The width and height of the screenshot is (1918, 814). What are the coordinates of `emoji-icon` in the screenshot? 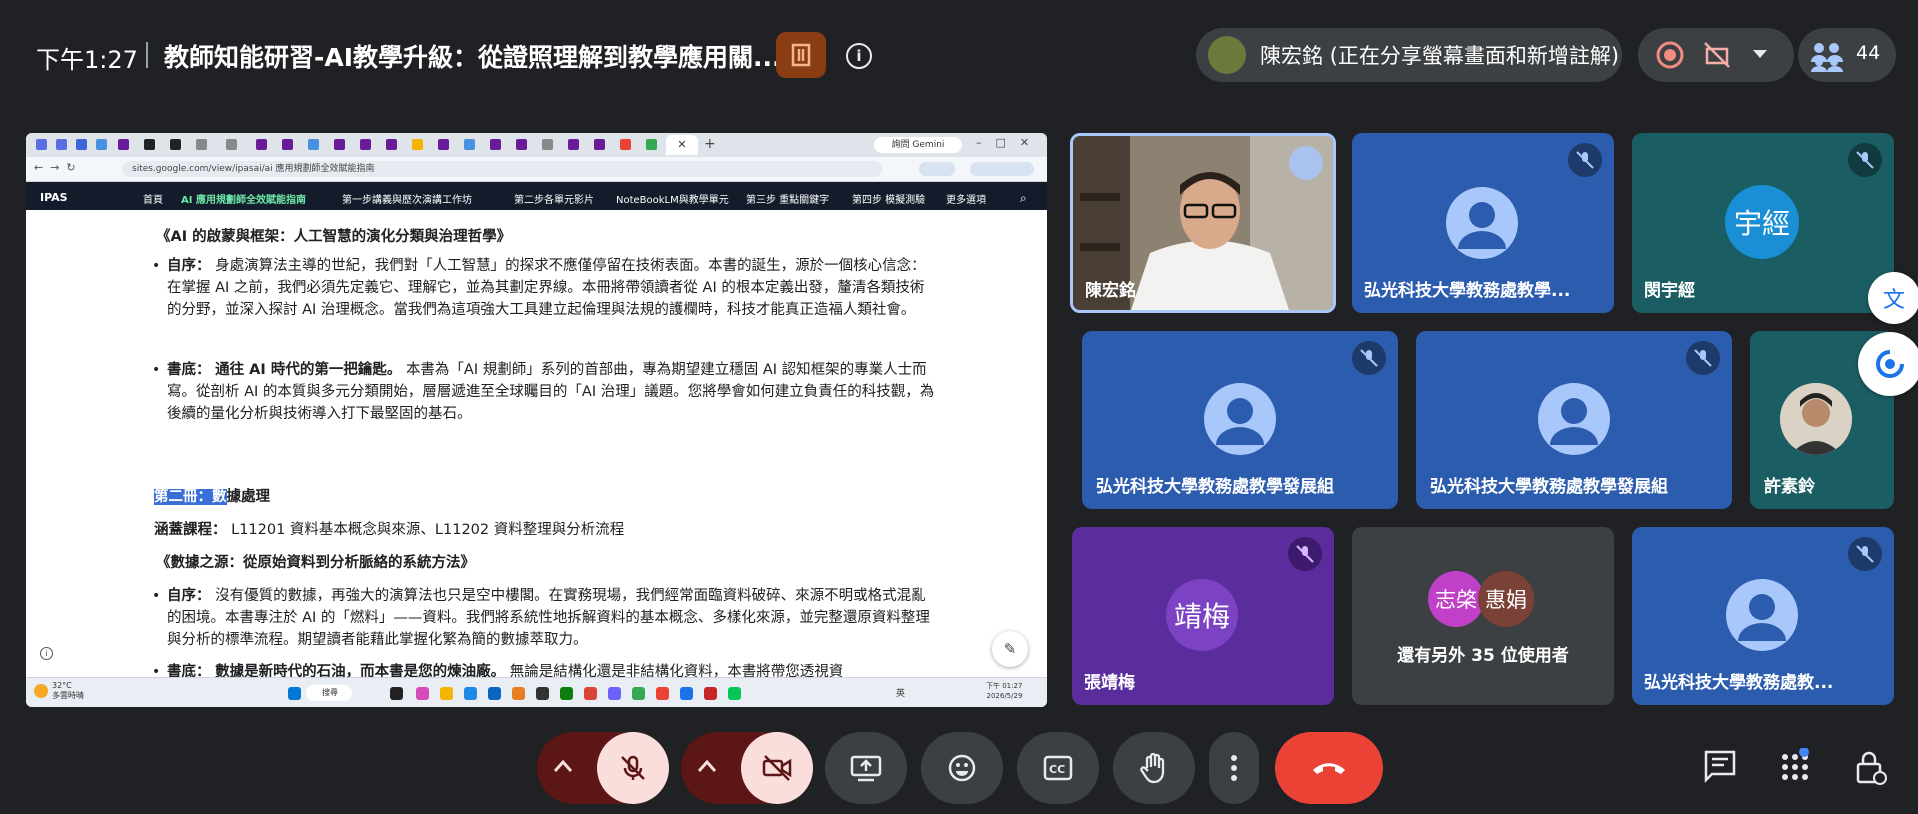 It's located at (962, 768).